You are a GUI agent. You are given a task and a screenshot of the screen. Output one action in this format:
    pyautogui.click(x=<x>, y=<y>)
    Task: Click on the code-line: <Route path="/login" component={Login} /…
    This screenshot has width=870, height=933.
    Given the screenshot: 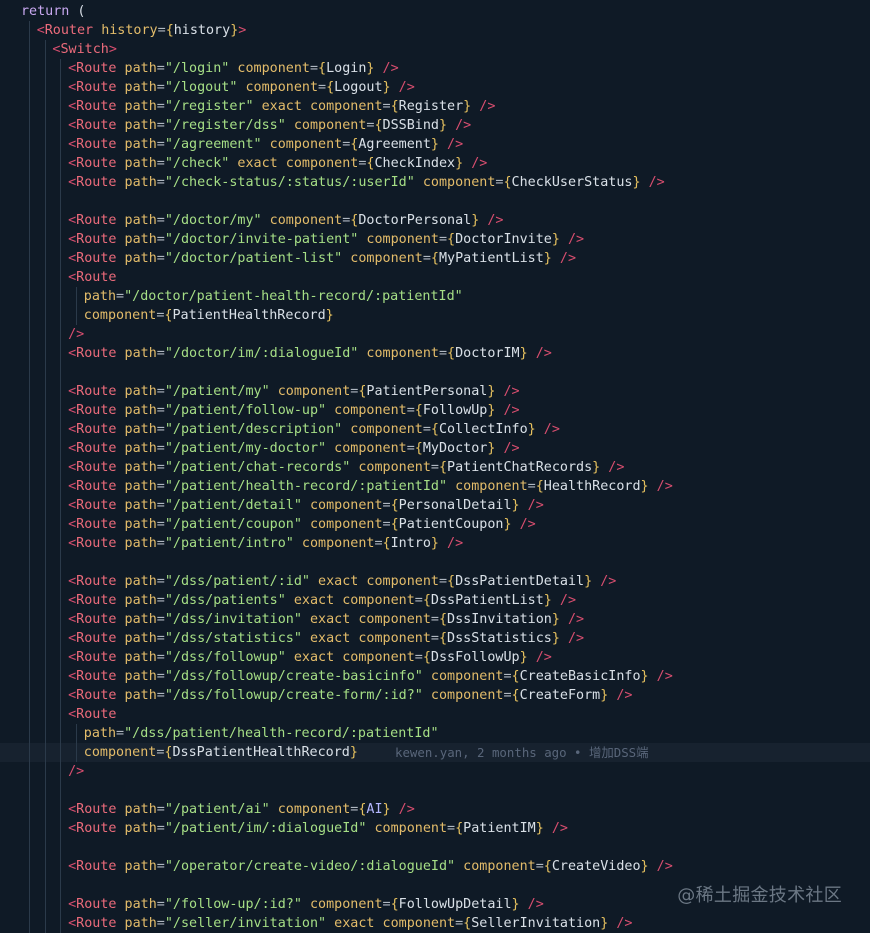 What is the action you would take?
    pyautogui.click(x=435, y=68)
    